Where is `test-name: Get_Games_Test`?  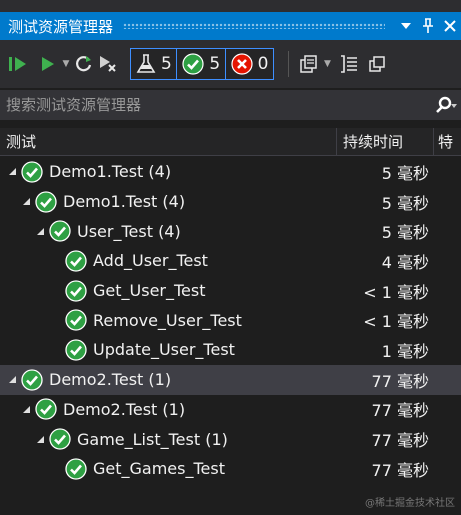
test-name: Get_Games_Test is located at coordinates (159, 469).